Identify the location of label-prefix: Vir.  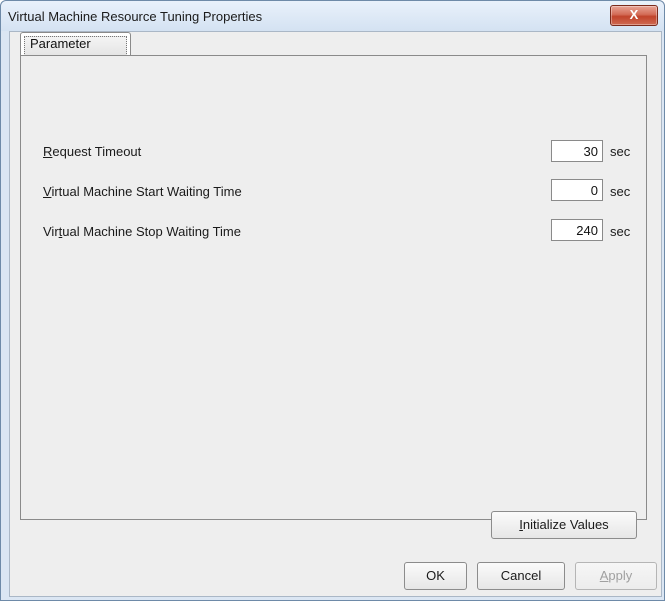
(51, 231).